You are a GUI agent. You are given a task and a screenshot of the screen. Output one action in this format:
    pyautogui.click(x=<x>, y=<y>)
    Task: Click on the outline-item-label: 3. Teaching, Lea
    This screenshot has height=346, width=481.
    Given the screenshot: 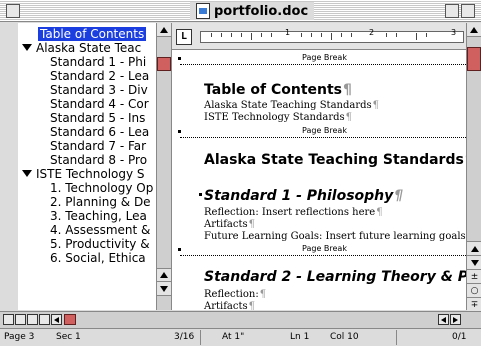 What is the action you would take?
    pyautogui.click(x=98, y=216)
    